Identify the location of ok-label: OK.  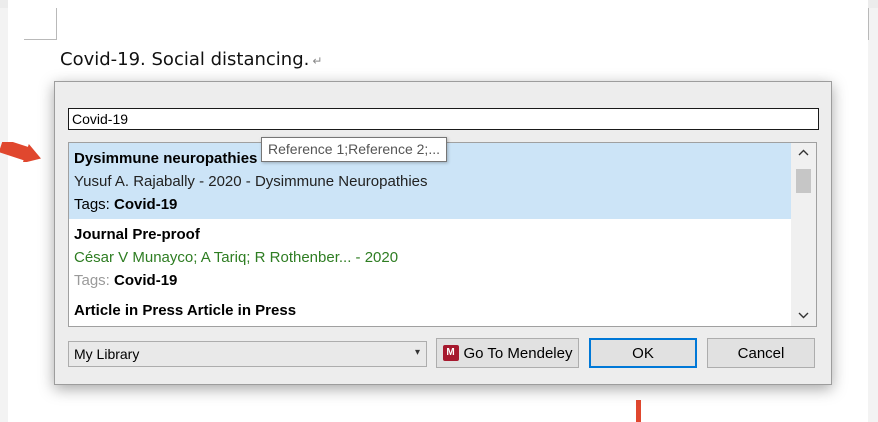
(643, 353).